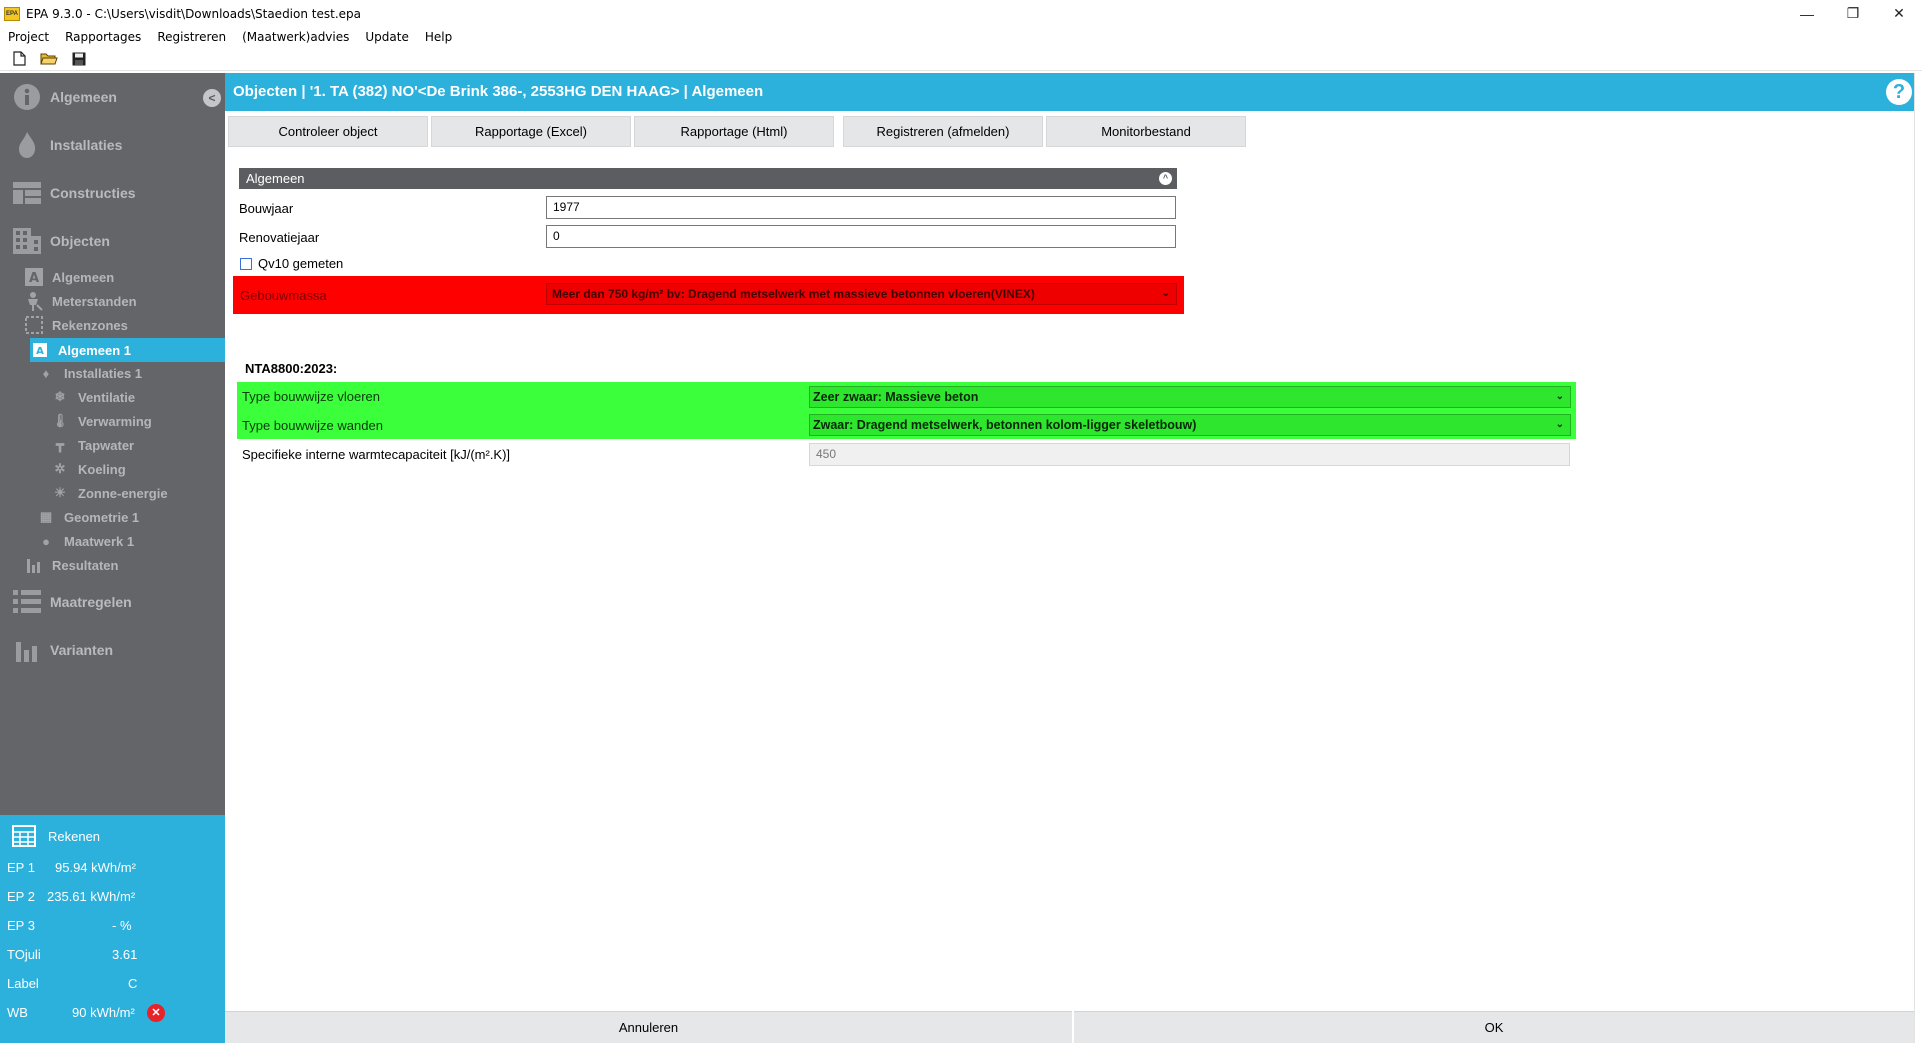  I want to click on rapportage-excel-button: Rapportage (Excel), so click(531, 131).